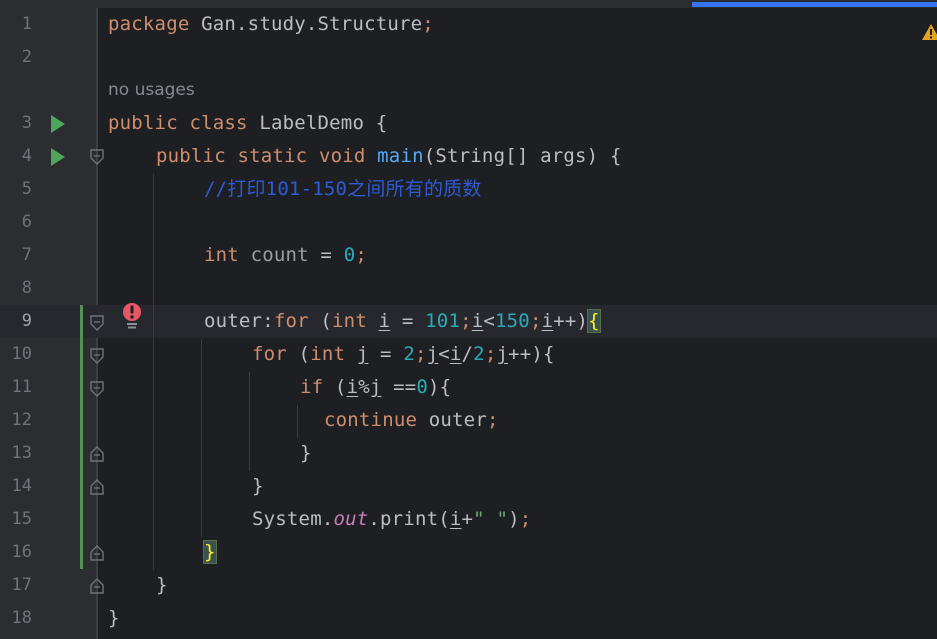 The height and width of the screenshot is (639, 937). Describe the element at coordinates (411, 420) in the screenshot. I see `code-line-12: continue outer;` at that location.